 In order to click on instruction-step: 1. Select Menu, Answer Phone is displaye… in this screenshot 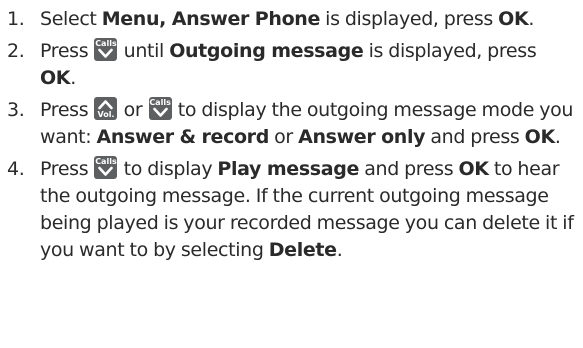, I will do `click(292, 19)`.